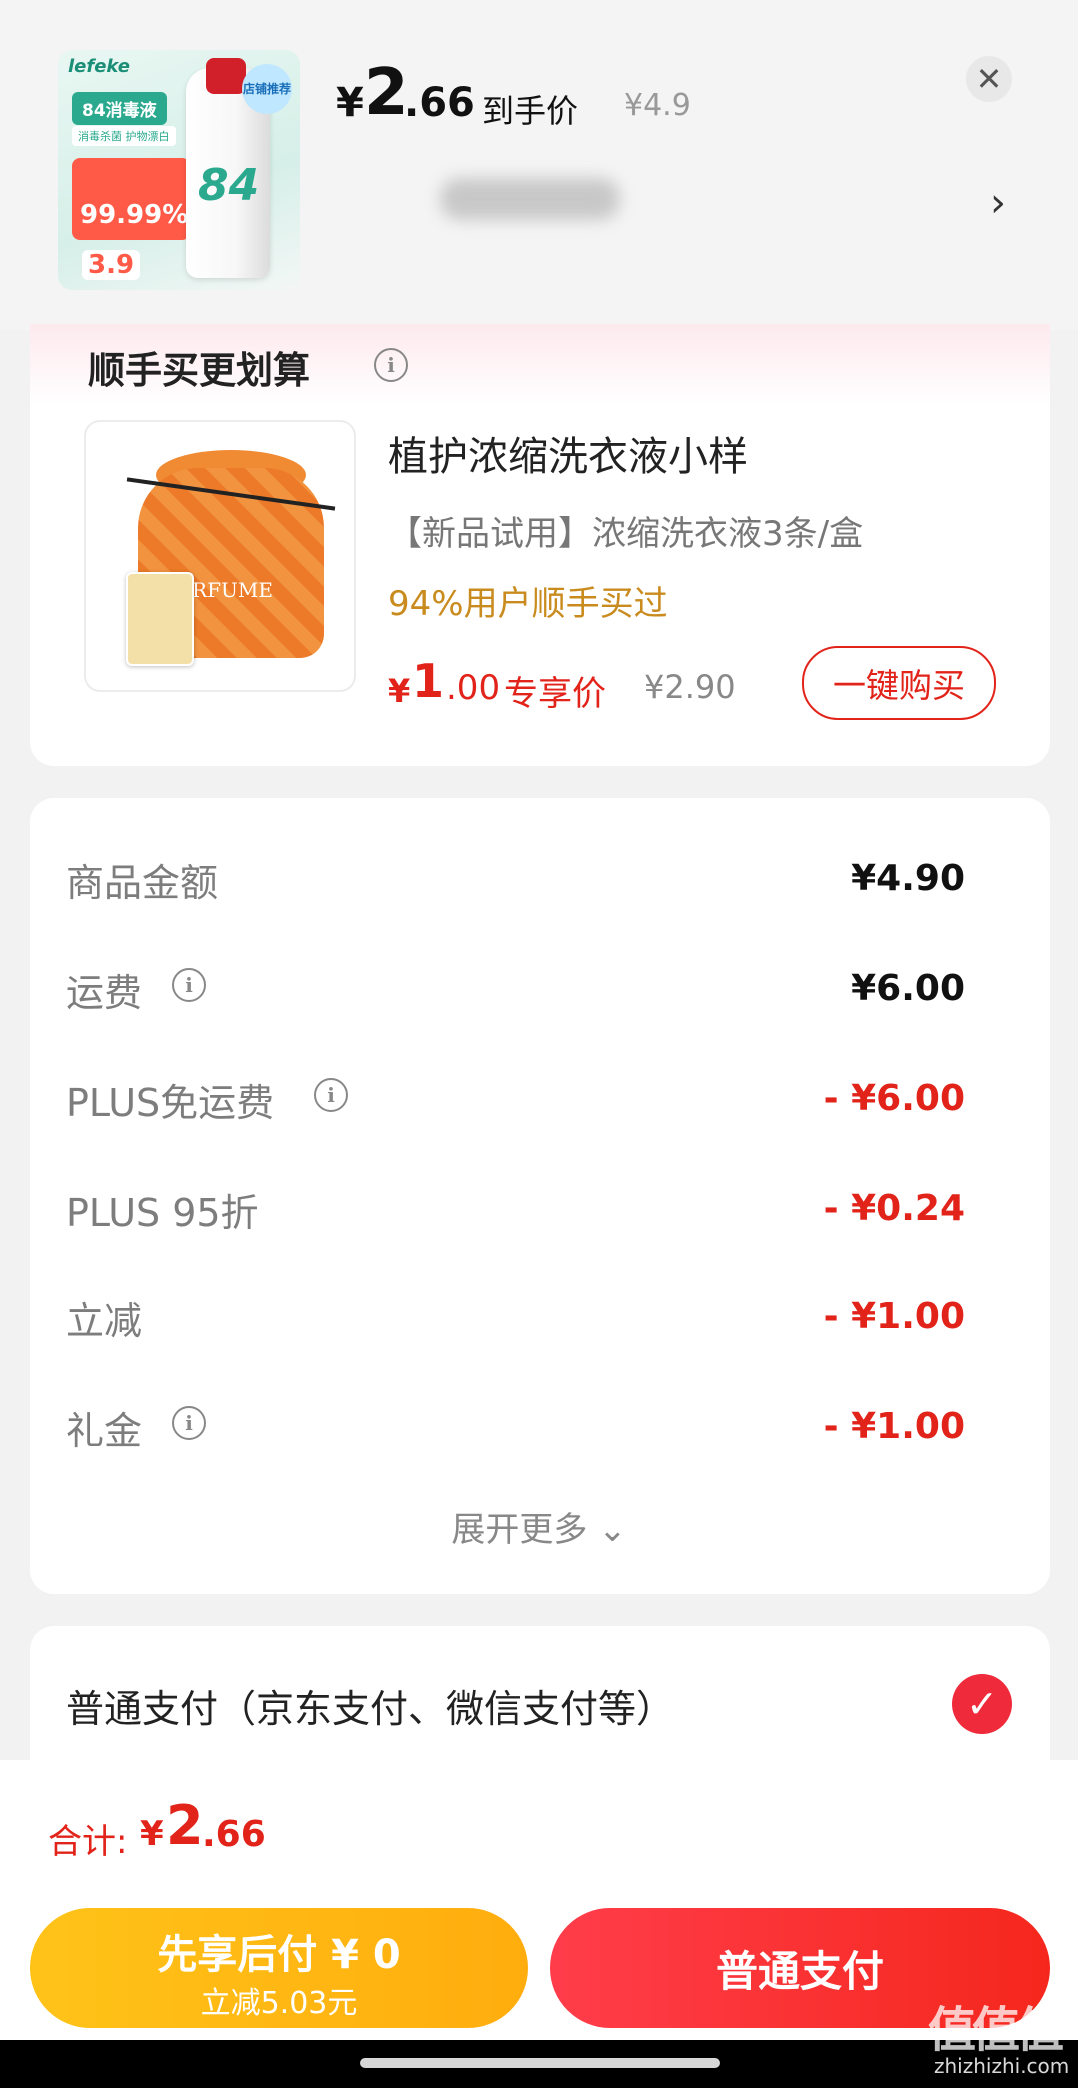  What do you see at coordinates (350, 103) in the screenshot?
I see `price-currency: ¥` at bounding box center [350, 103].